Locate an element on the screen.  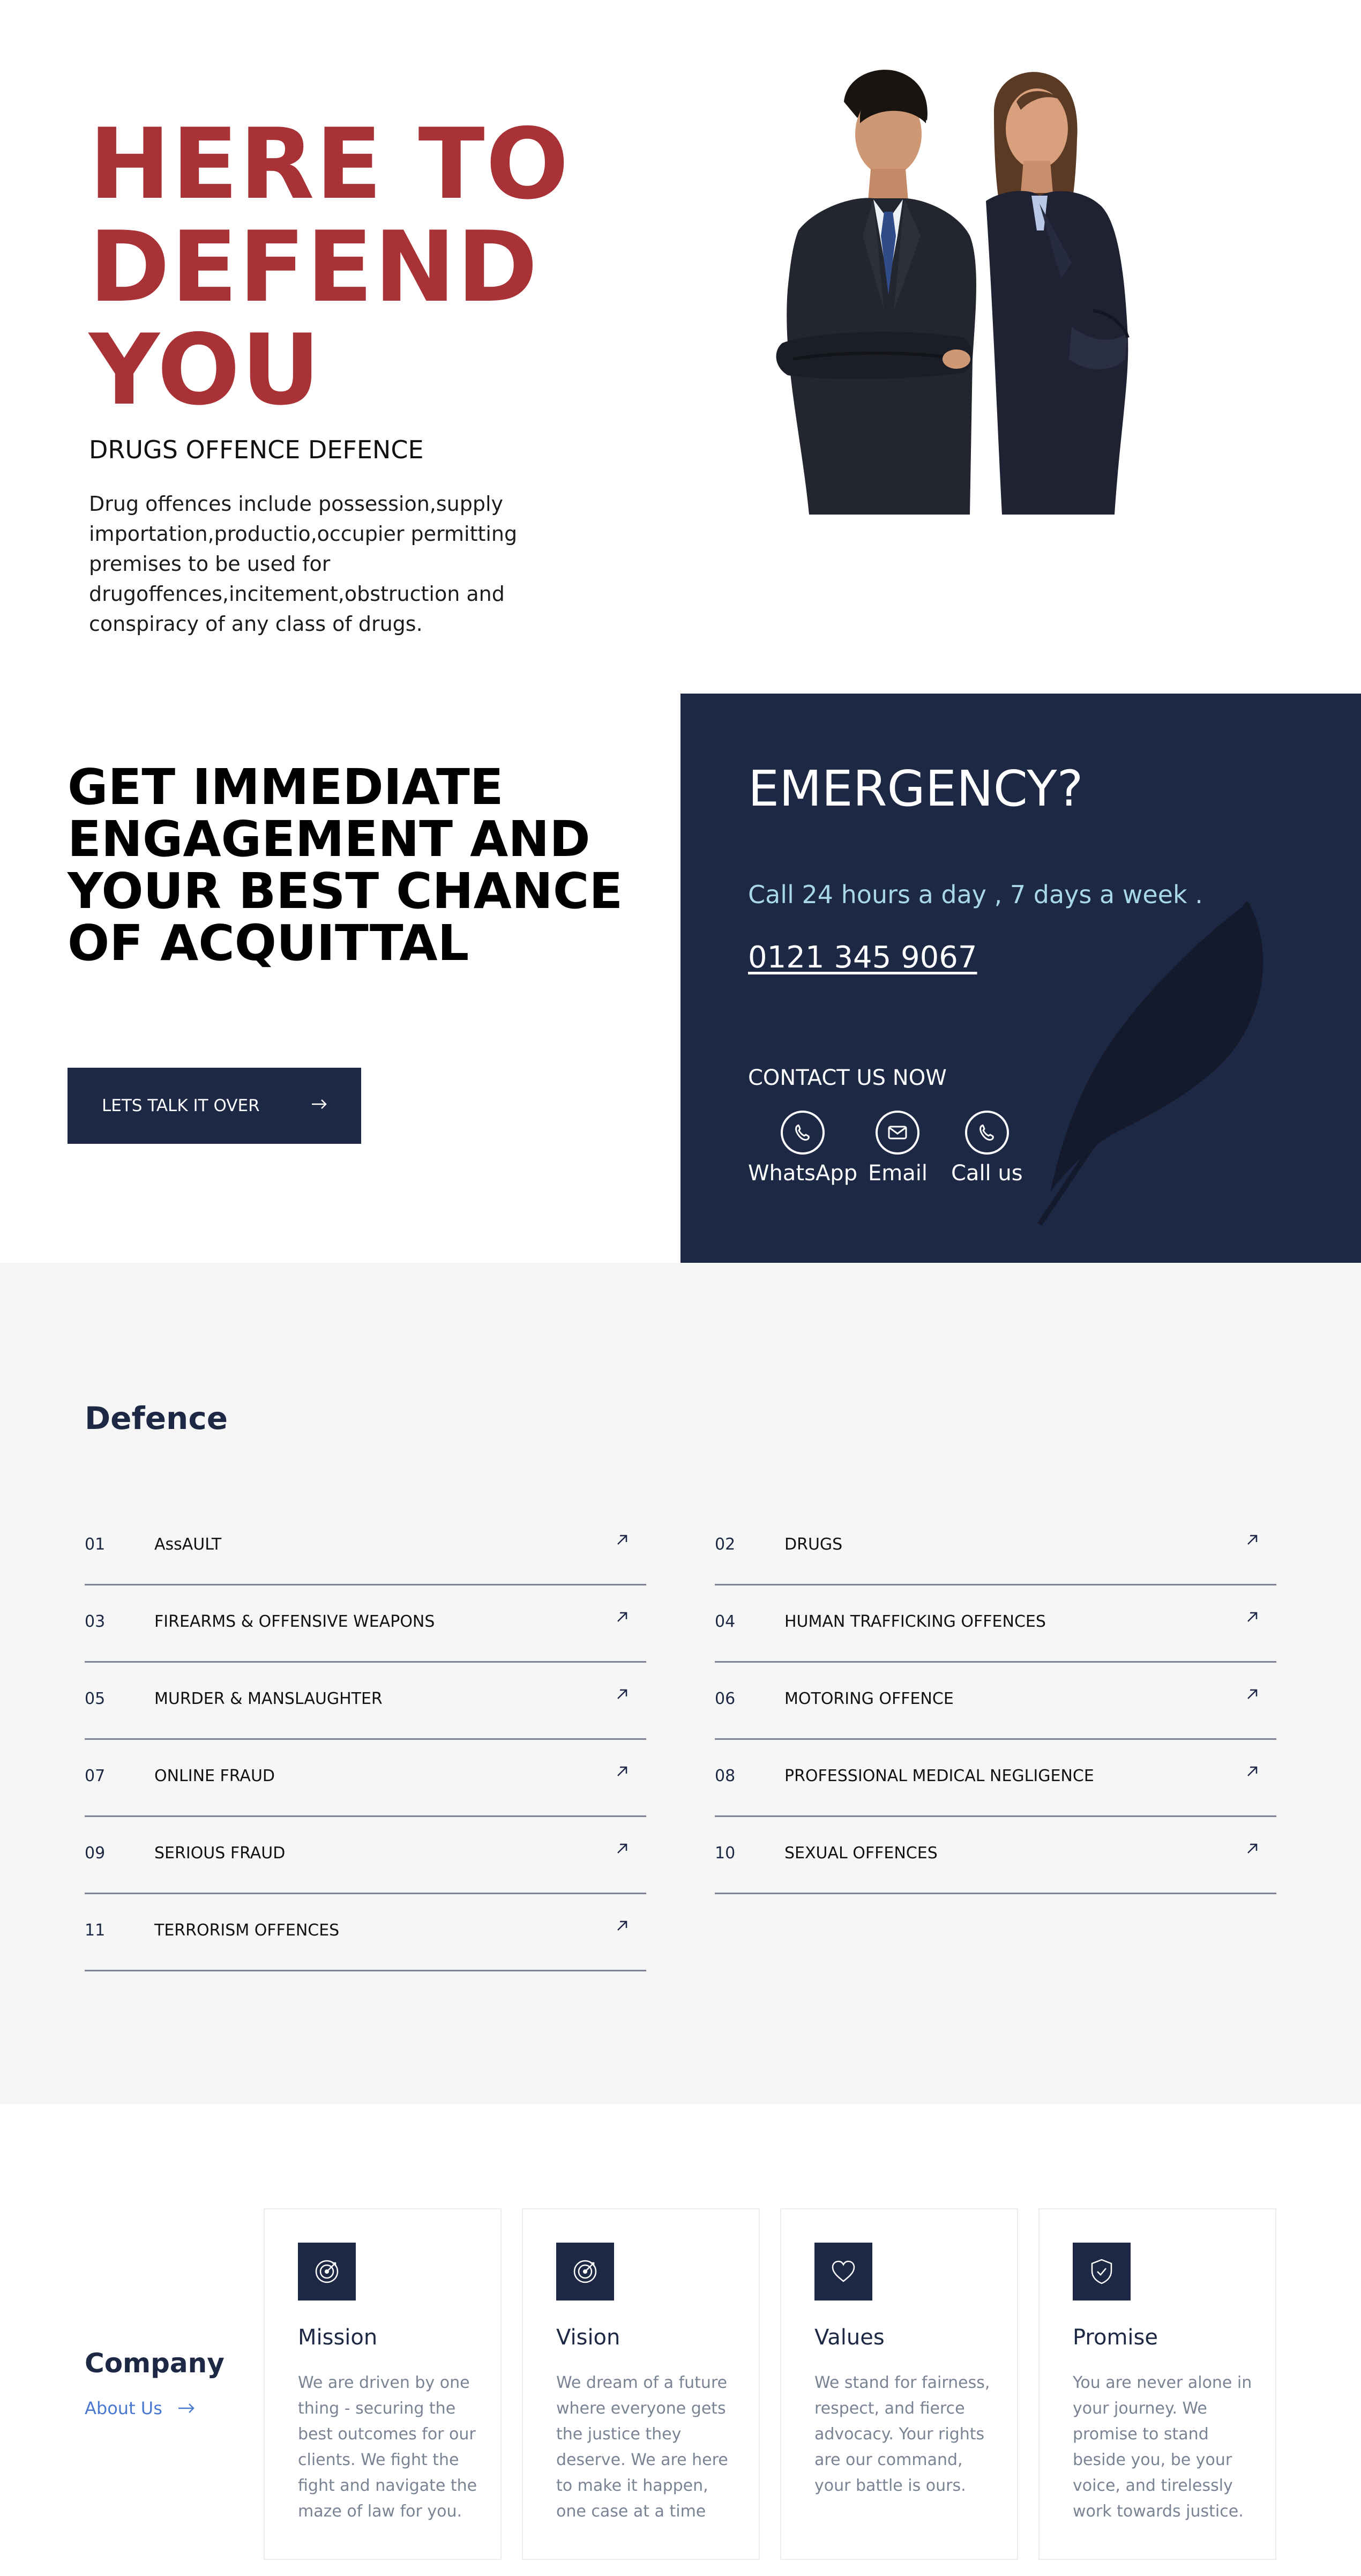
defence-title: Defence is located at coordinates (157, 1418).